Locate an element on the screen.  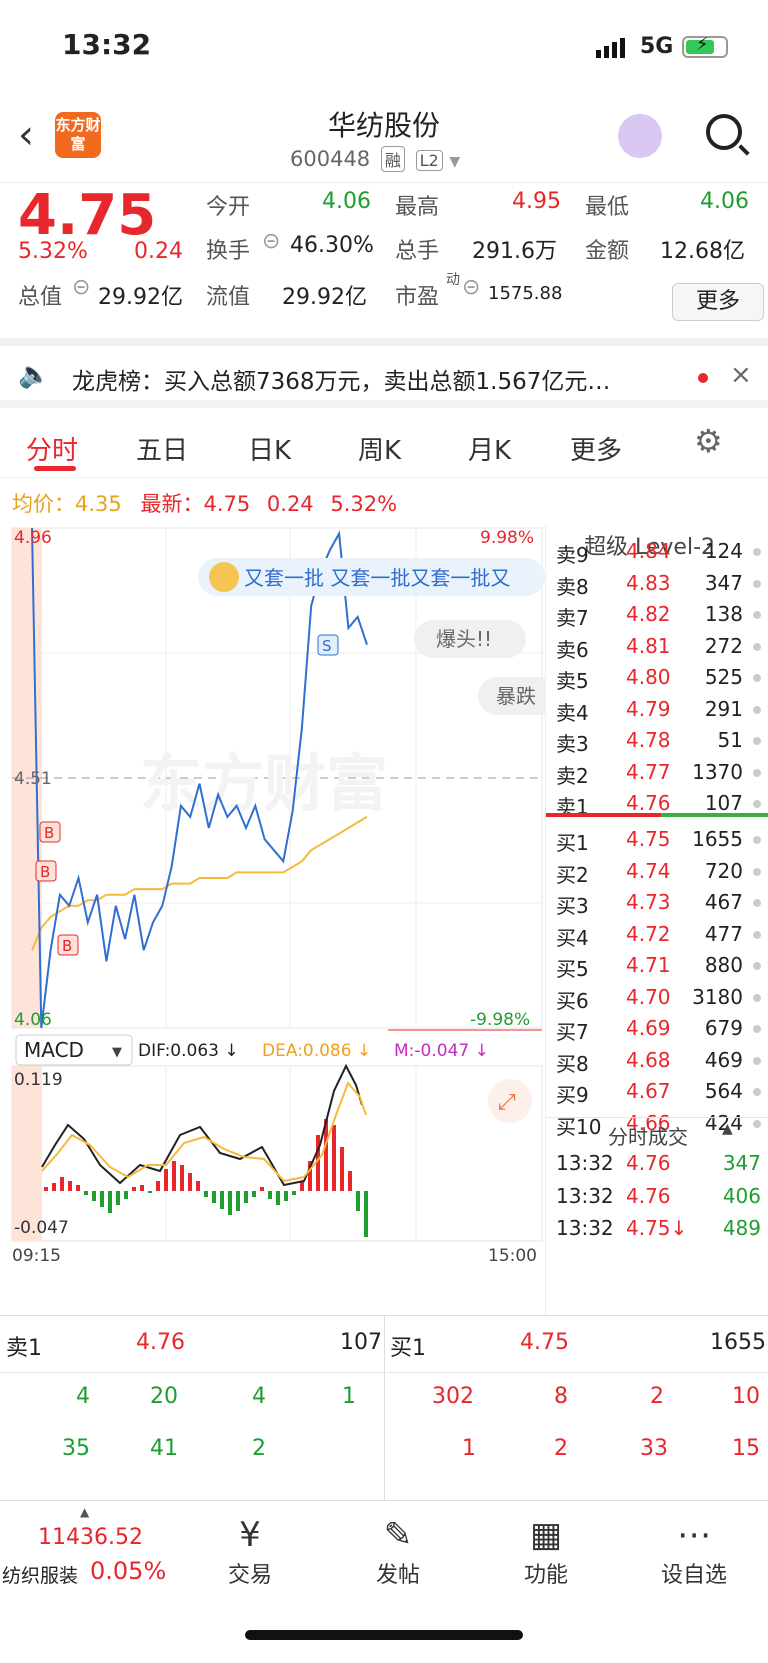
buy-level-row: 买5 4.71 880 is located at coordinates (657, 969).